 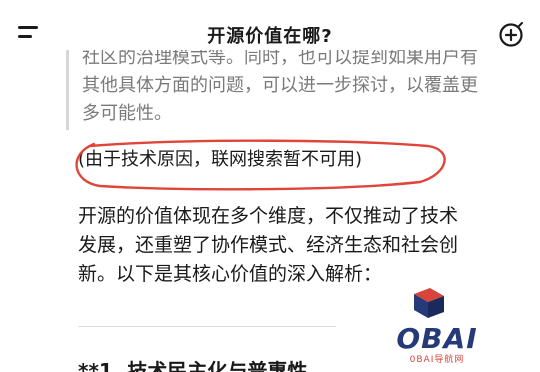 I want to click on highlight-circle, so click(x=260, y=165).